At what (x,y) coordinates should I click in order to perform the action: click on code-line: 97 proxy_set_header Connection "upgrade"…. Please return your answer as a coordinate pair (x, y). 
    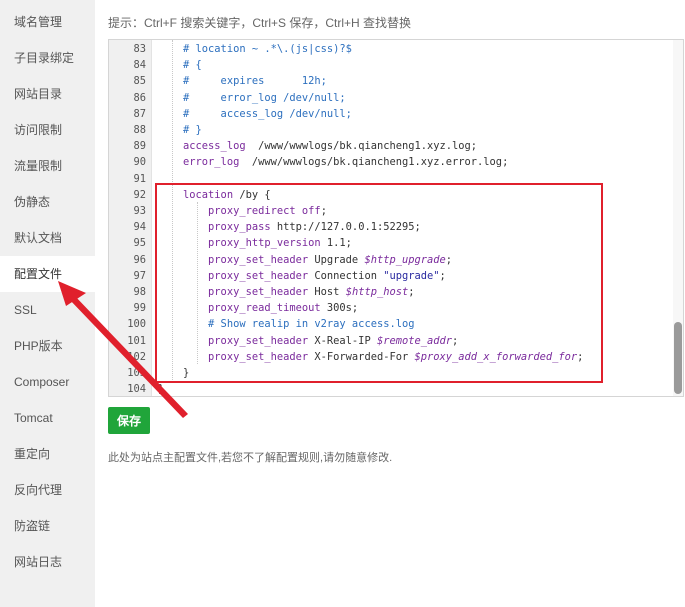
    Looking at the image, I should click on (396, 276).